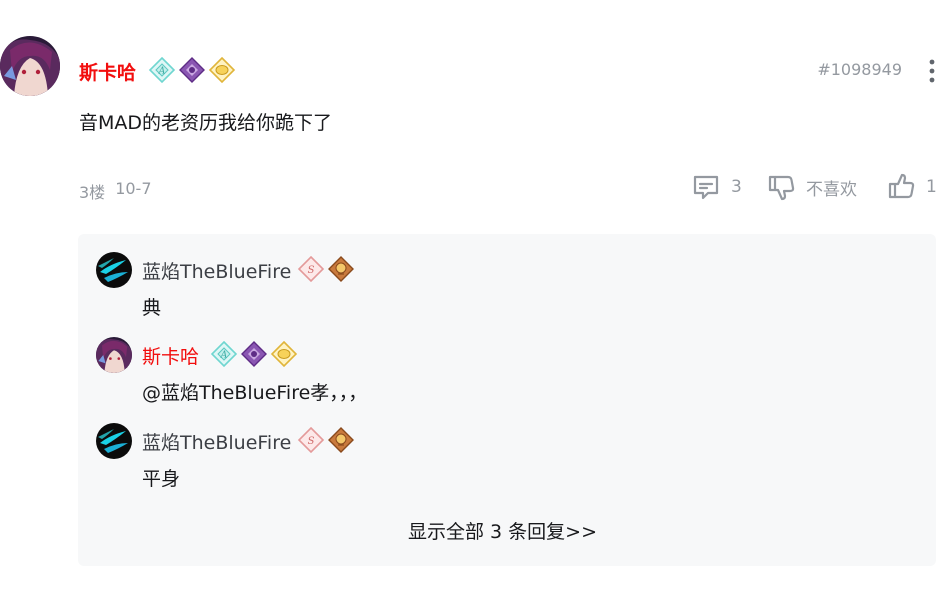  What do you see at coordinates (932, 71) in the screenshot?
I see `more-vertical-icon` at bounding box center [932, 71].